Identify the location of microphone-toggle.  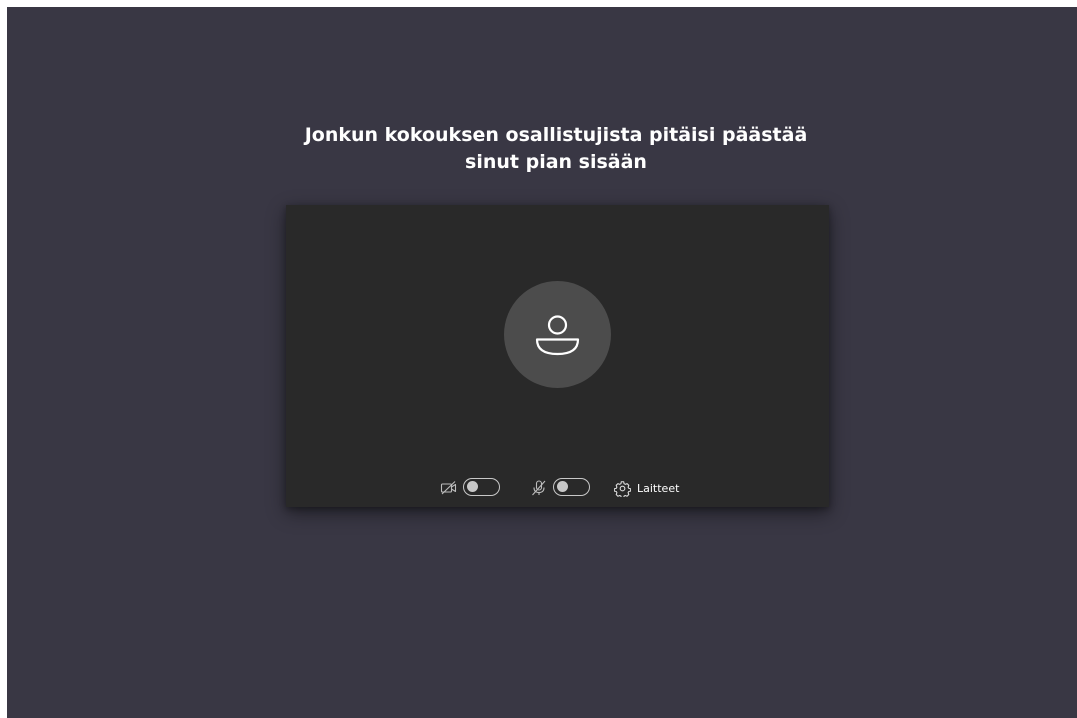
(571, 487).